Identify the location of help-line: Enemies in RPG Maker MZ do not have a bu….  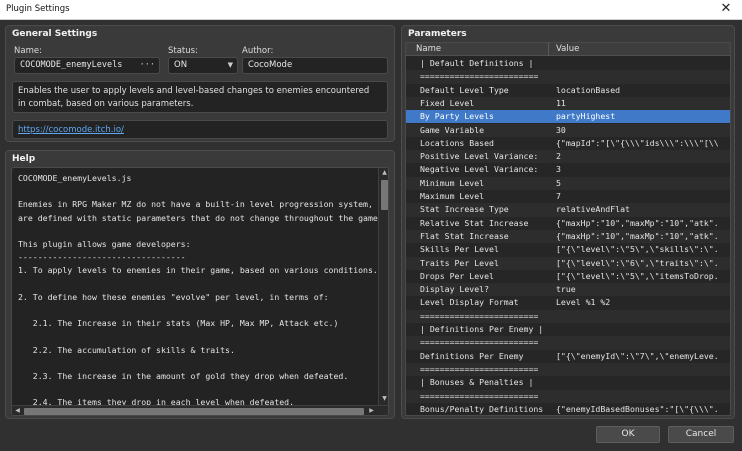
(203, 204).